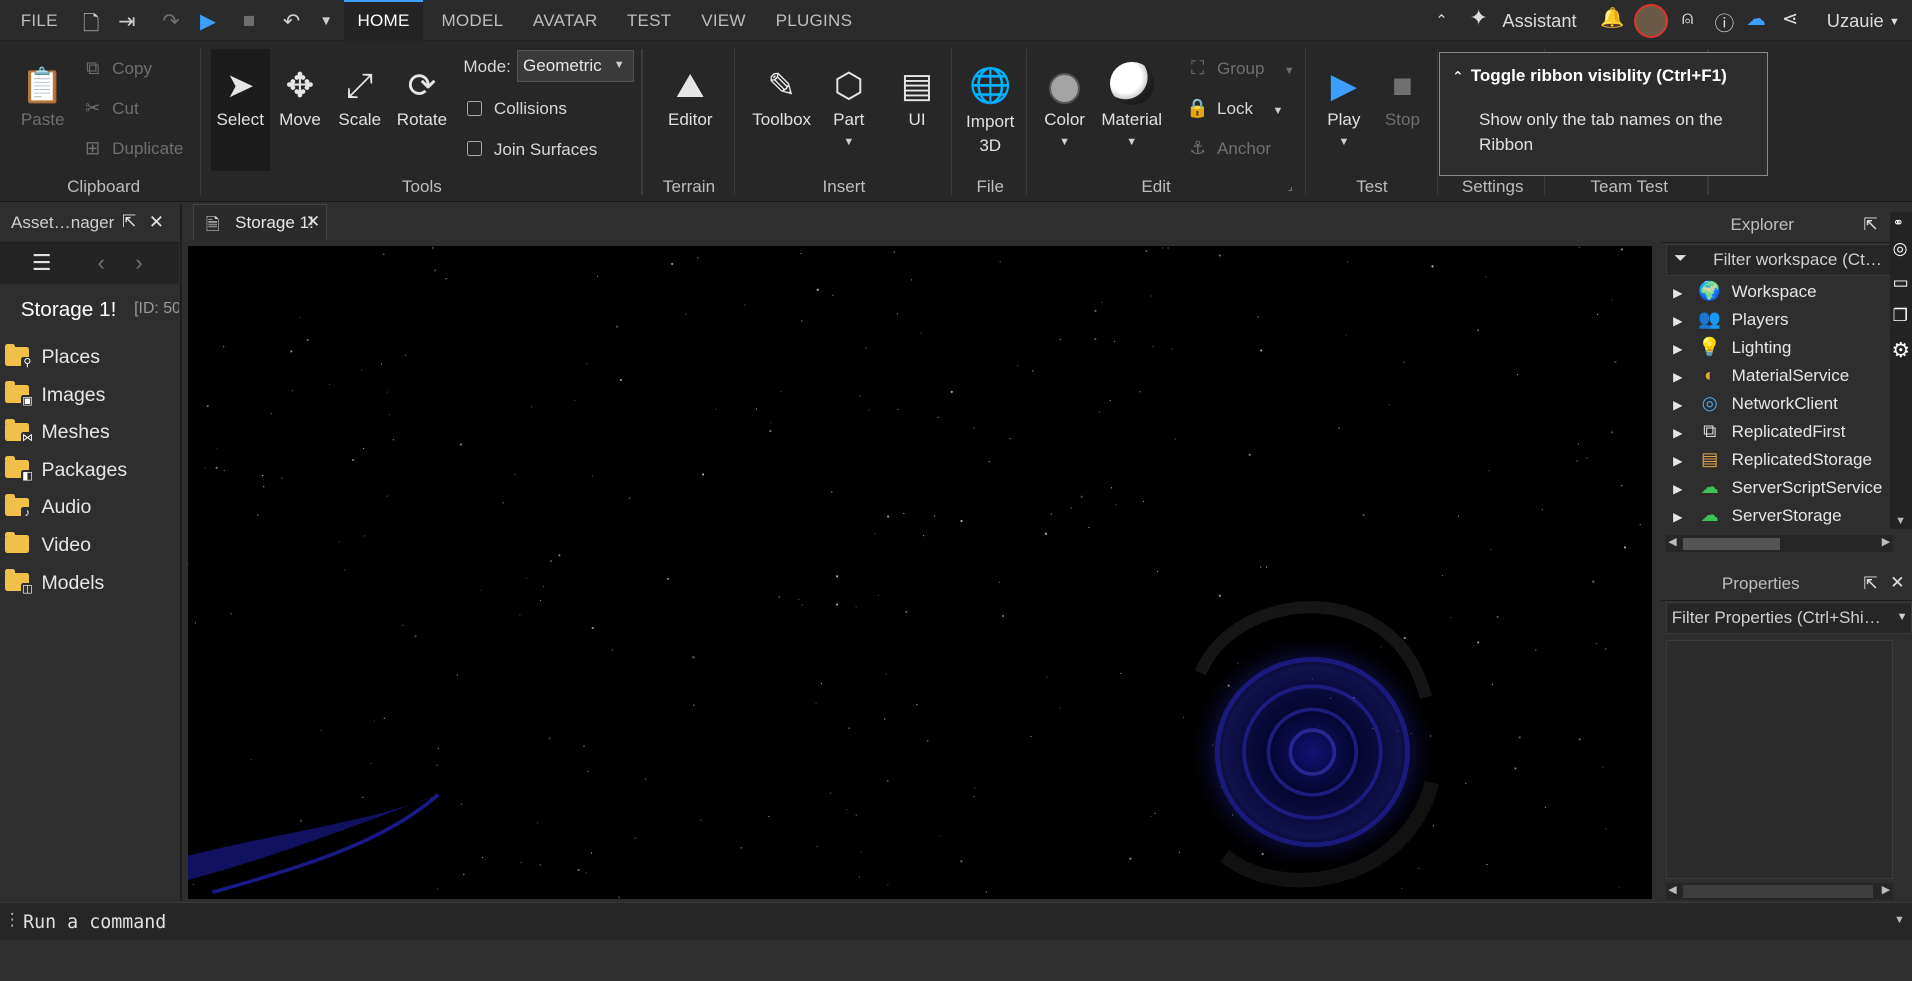 The image size is (1912, 981). Describe the element at coordinates (39, 20) in the screenshot. I see `file-menu: FILE` at that location.